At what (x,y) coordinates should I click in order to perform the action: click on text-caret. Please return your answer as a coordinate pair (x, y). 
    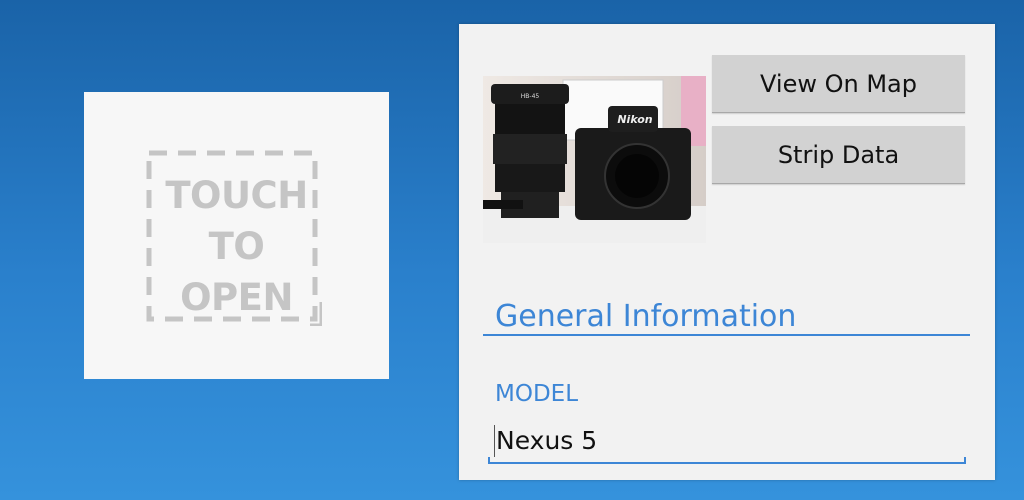
    Looking at the image, I should click on (494, 441).